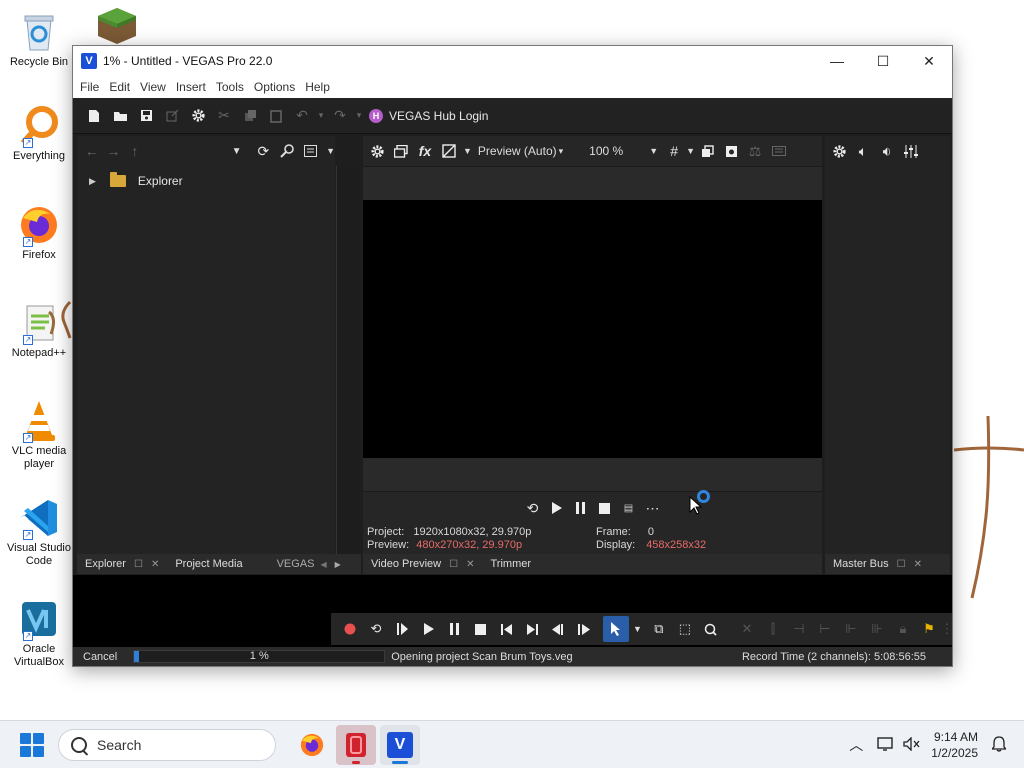 Image resolution: width=1024 pixels, height=768 pixels. Describe the element at coordinates (338, 564) in the screenshot. I see `tab-scroll-right-icon: ▶` at that location.